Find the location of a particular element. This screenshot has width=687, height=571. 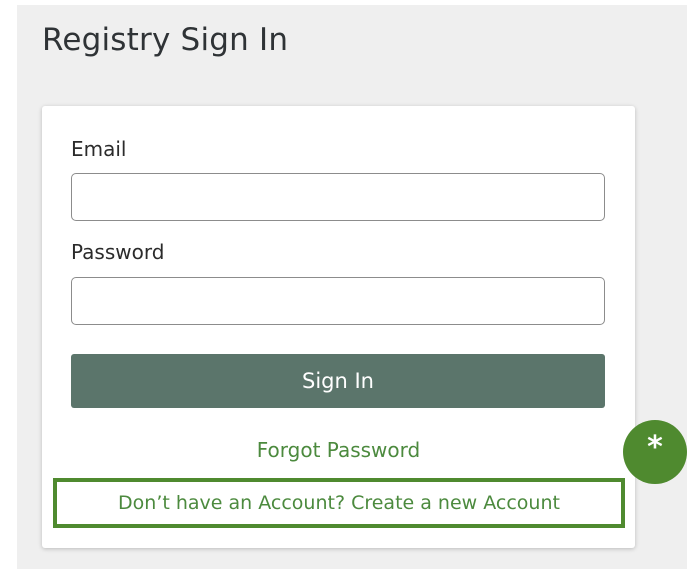

annotation-marker: * is located at coordinates (655, 452).